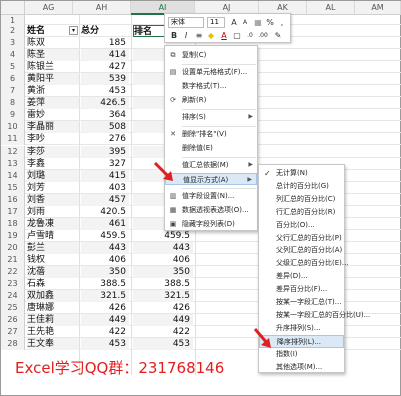 The height and width of the screenshot is (396, 401). I want to click on total-cell: 321.5, so click(105, 296).